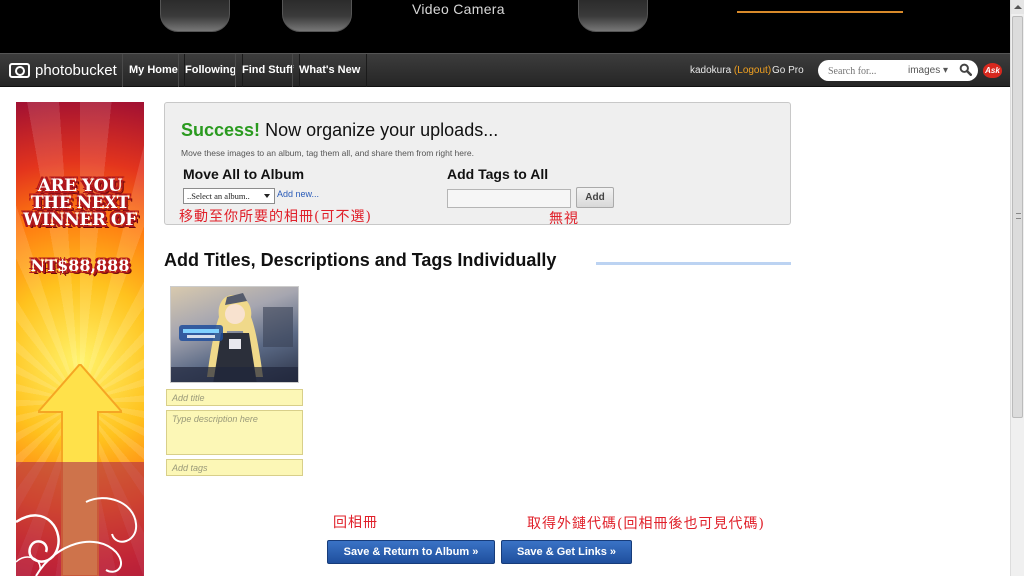 The image size is (1024, 576). I want to click on scroll-grip-icon, so click(1018, 216).